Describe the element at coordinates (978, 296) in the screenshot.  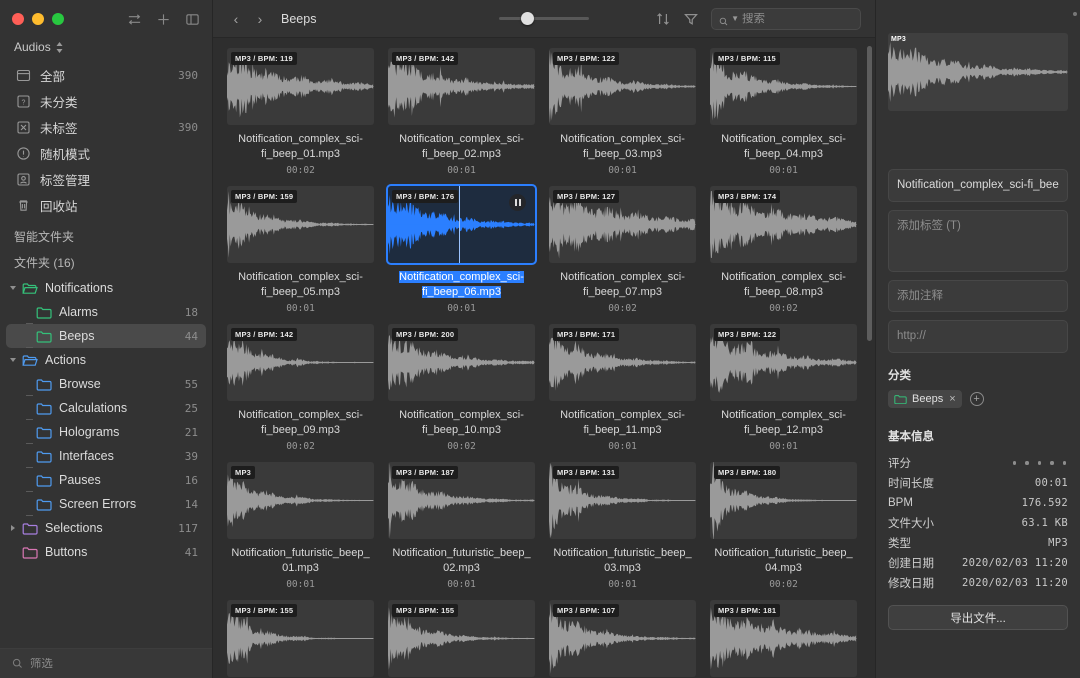
I see `note-field` at that location.